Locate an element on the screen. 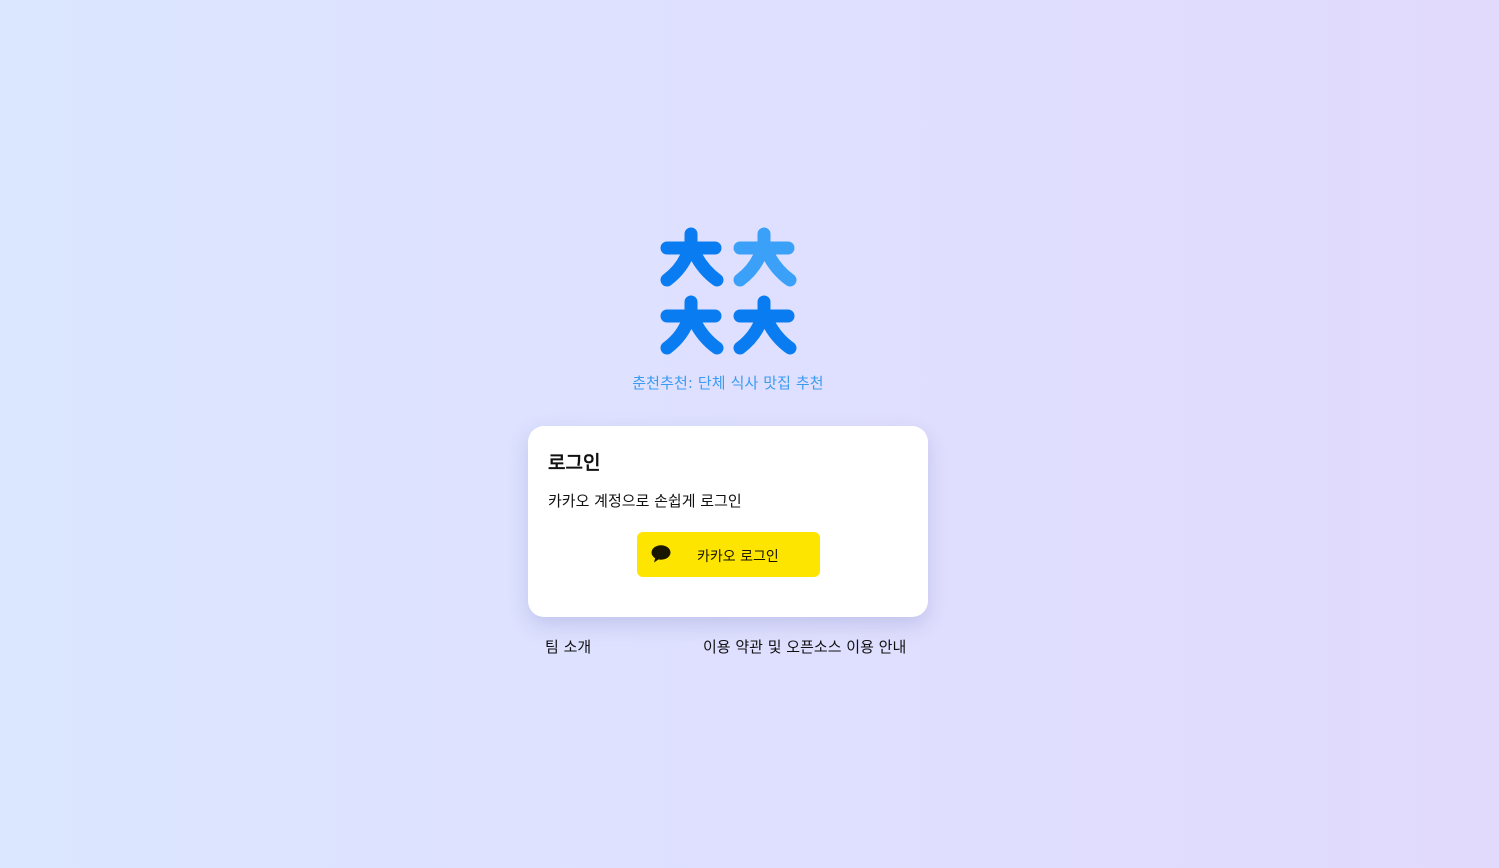 The height and width of the screenshot is (868, 1499). kakao-login-button: 카카오 로그인 is located at coordinates (728, 554).